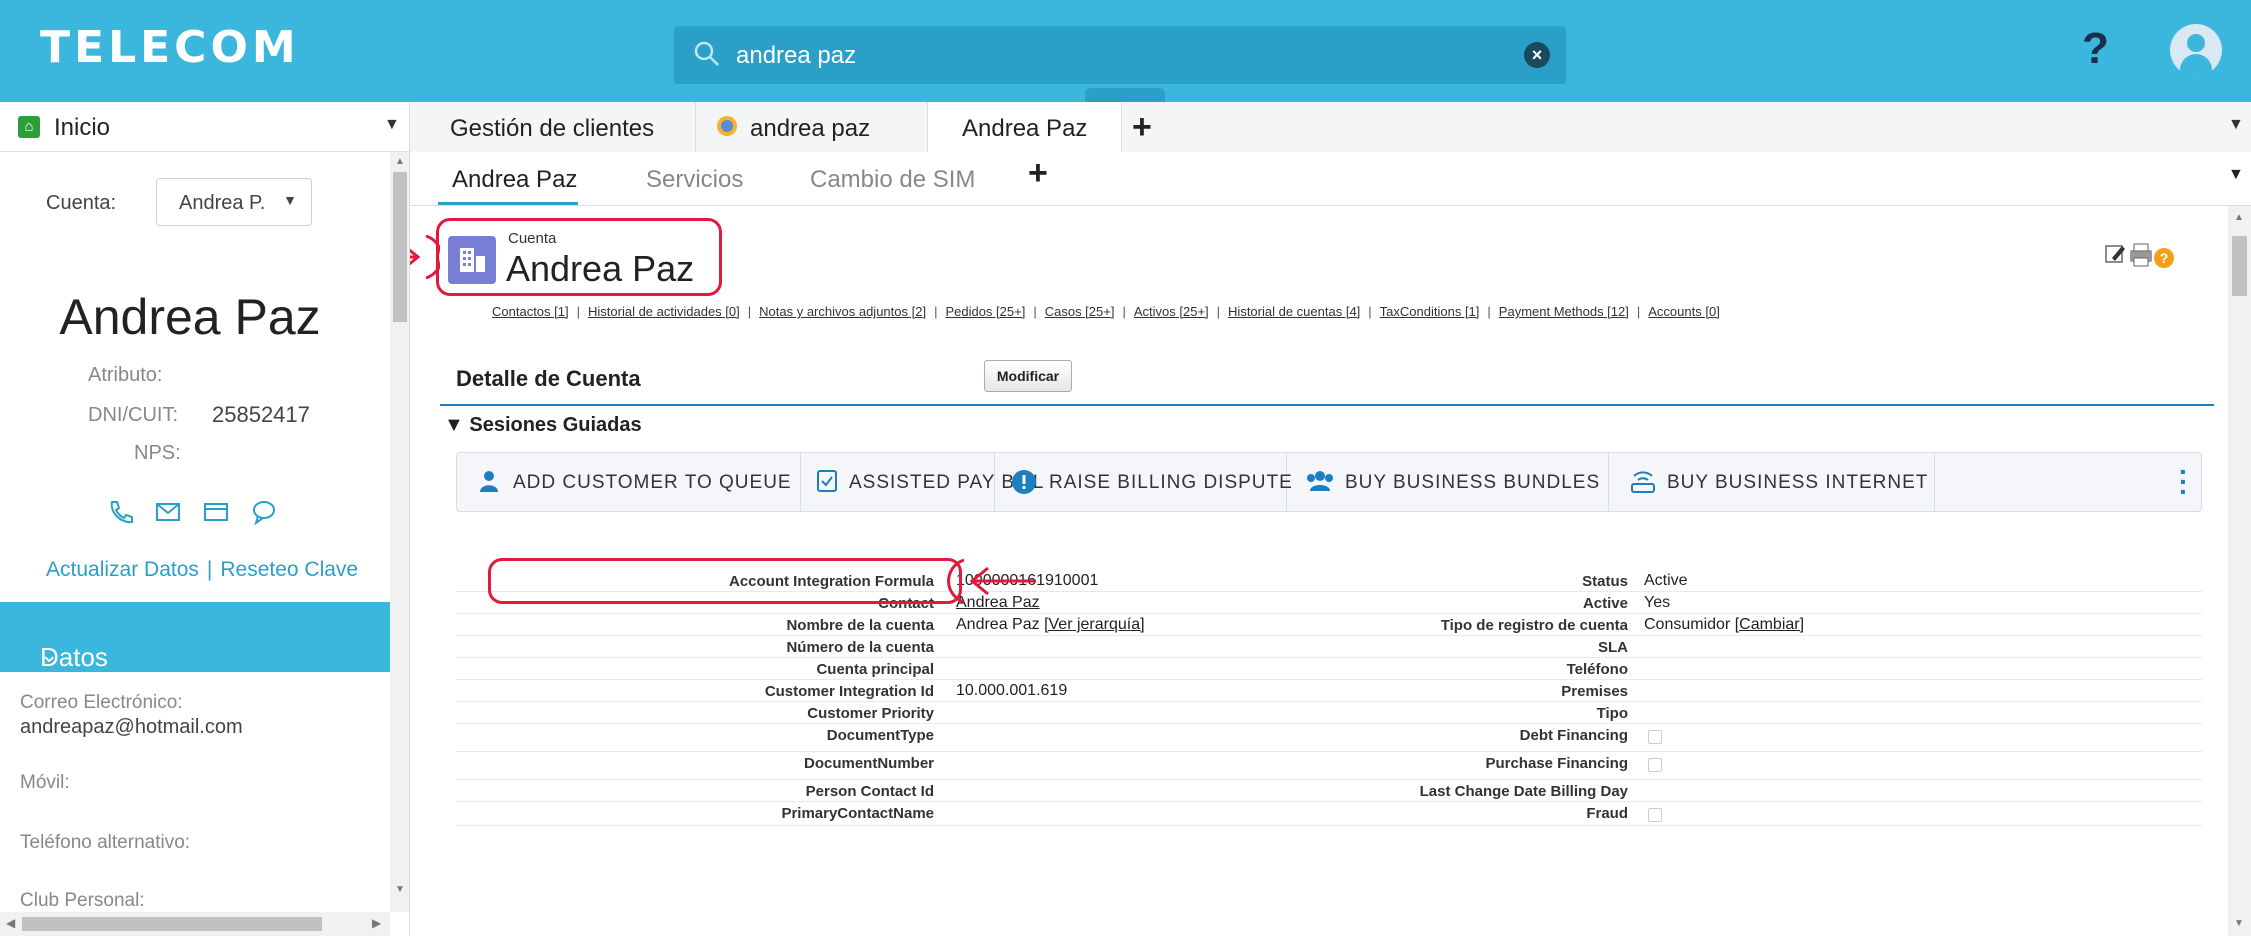 The height and width of the screenshot is (936, 2251). Describe the element at coordinates (1689, 624) in the screenshot. I see `field-value-text: Consumidor` at that location.